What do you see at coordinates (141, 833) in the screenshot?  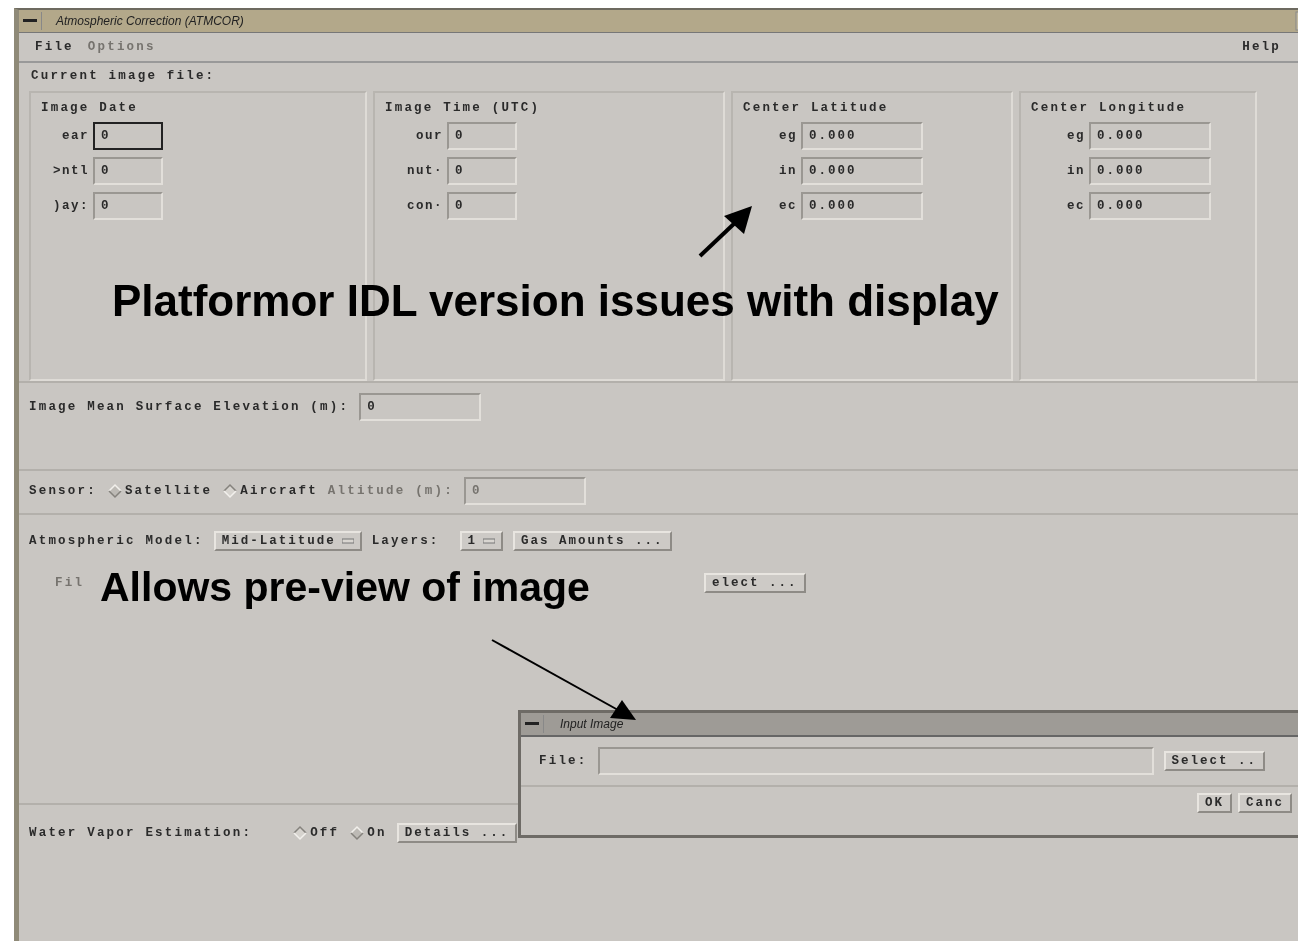 I see `water-vapor-label: Water Vapor Estimation:` at bounding box center [141, 833].